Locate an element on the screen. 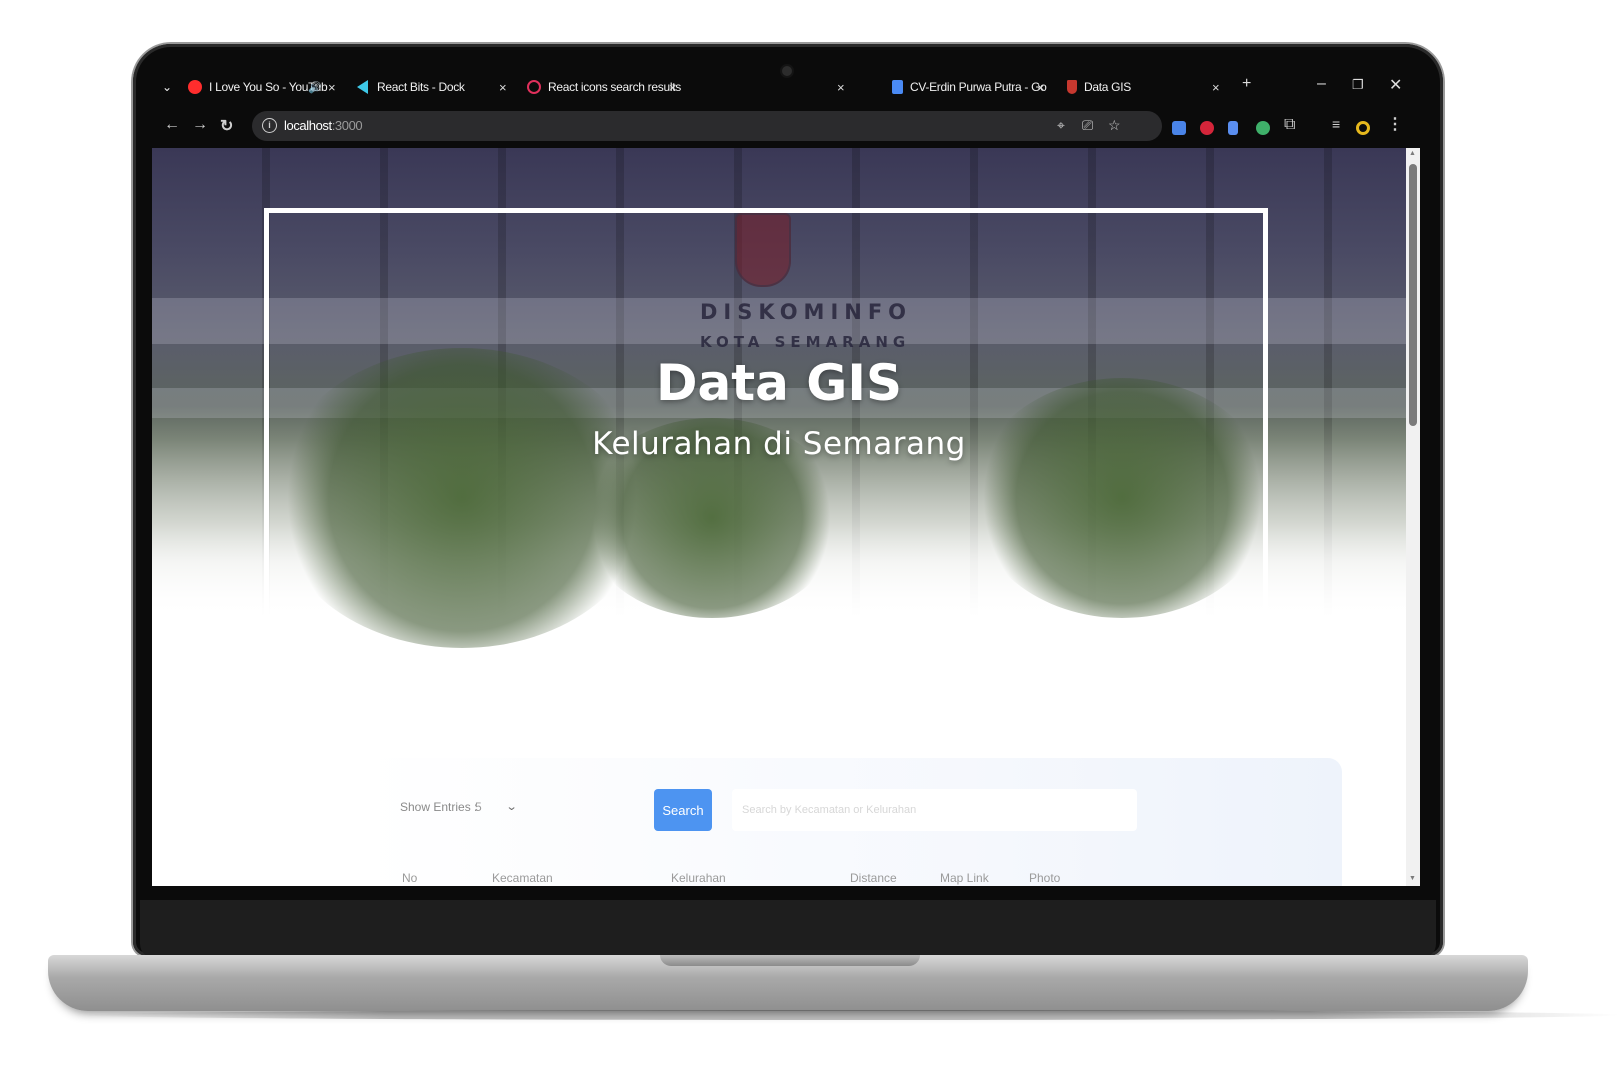  tab-label: React icons search results is located at coordinates (614, 87).